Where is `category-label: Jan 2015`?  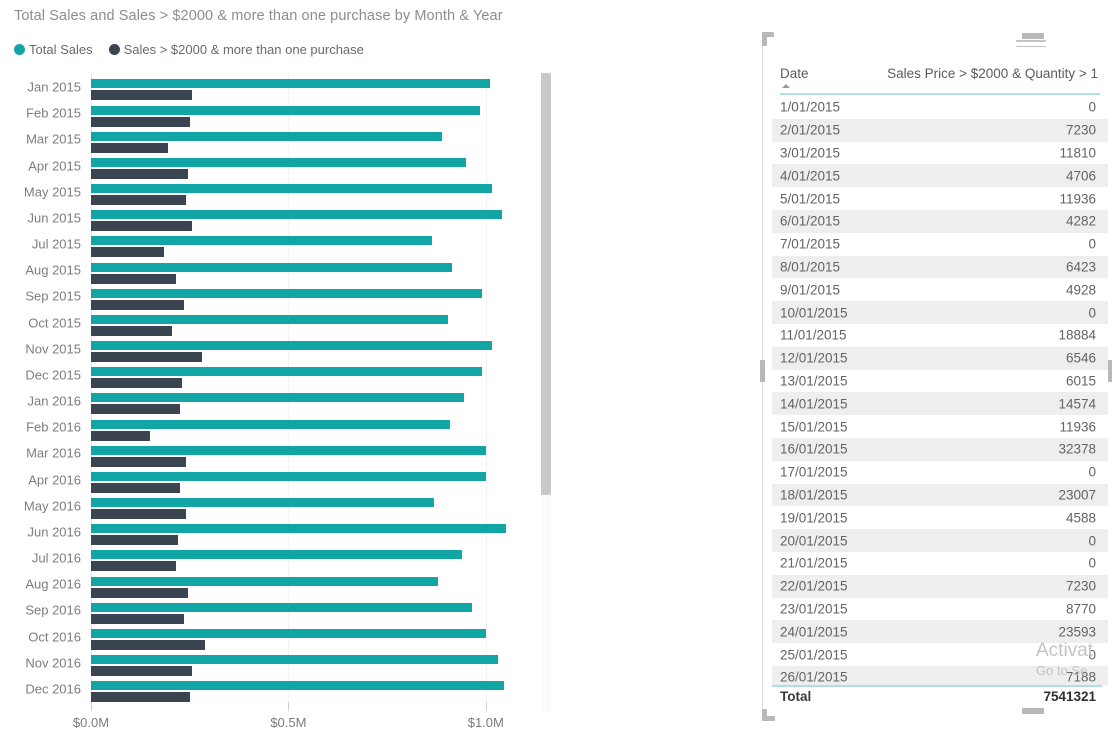
category-label: Jan 2015 is located at coordinates (55, 87).